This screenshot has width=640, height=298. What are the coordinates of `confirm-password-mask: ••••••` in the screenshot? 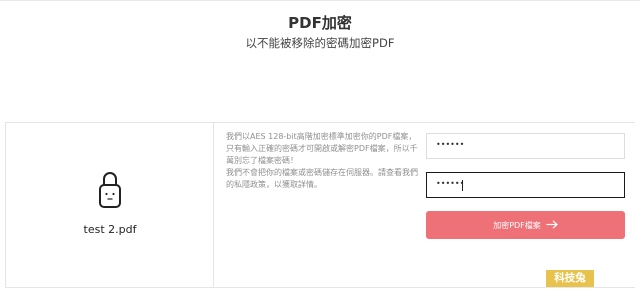 It's located at (450, 183).